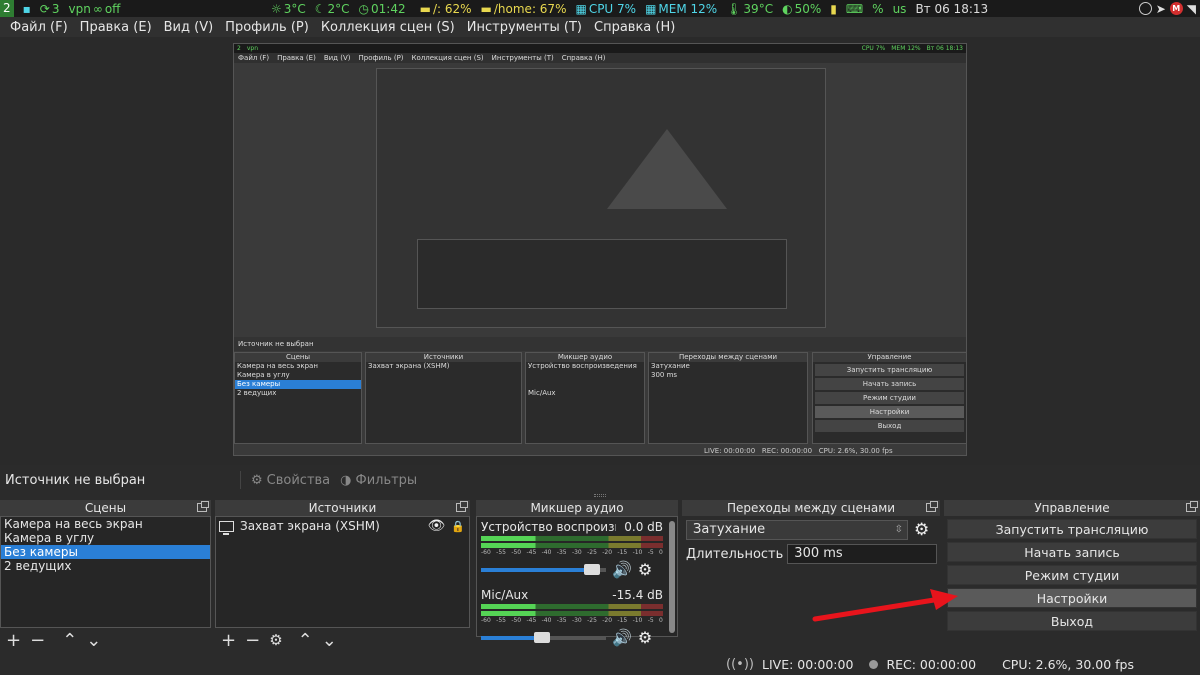 The height and width of the screenshot is (675, 1200). Describe the element at coordinates (878, 8) in the screenshot. I see `percent-widget: %` at that location.